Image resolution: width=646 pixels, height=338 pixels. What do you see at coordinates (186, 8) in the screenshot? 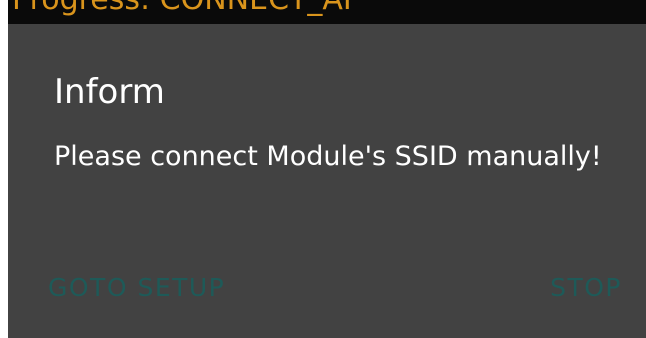
I see `progress-status-text: Progress: CONNECT_AP` at bounding box center [186, 8].